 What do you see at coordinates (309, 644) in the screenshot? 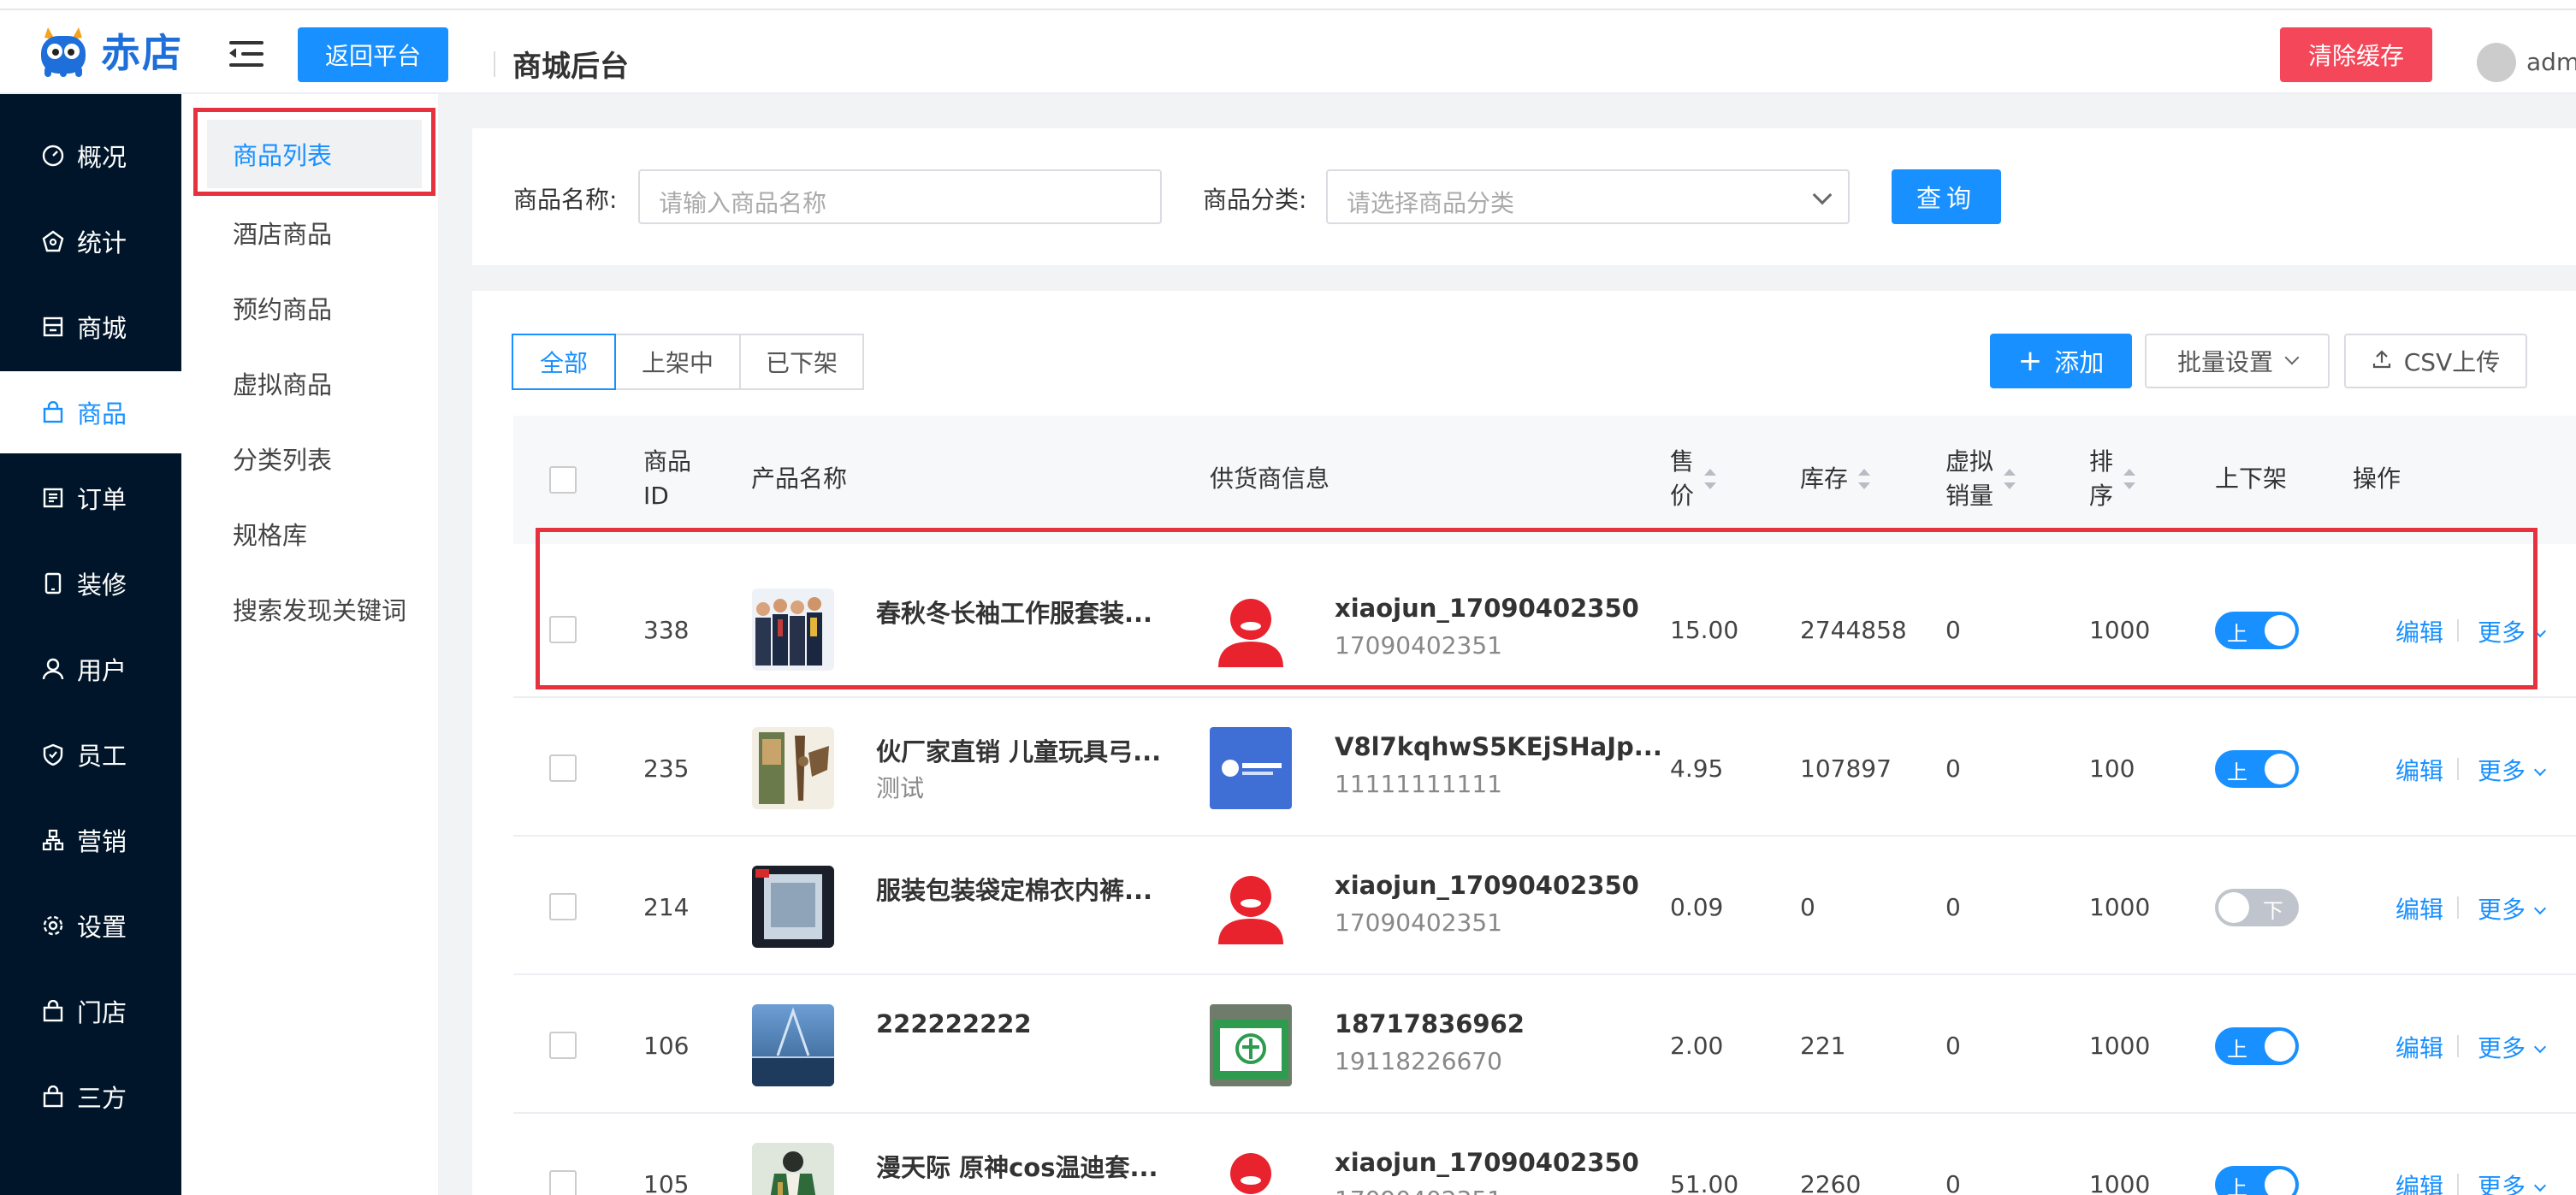
I see `sub-sidebar: 商品列表 酒店商品 预约商品 虚拟商品 分类列表 规格库 搜索发现关键词` at bounding box center [309, 644].